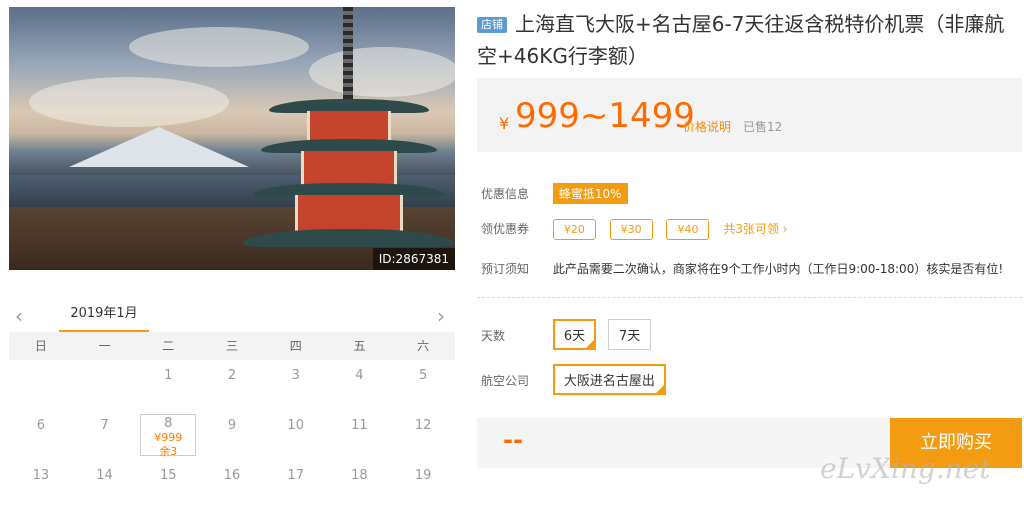 Image resolution: width=1024 pixels, height=505 pixels. What do you see at coordinates (41, 475) in the screenshot?
I see `calendar-day: 13` at bounding box center [41, 475].